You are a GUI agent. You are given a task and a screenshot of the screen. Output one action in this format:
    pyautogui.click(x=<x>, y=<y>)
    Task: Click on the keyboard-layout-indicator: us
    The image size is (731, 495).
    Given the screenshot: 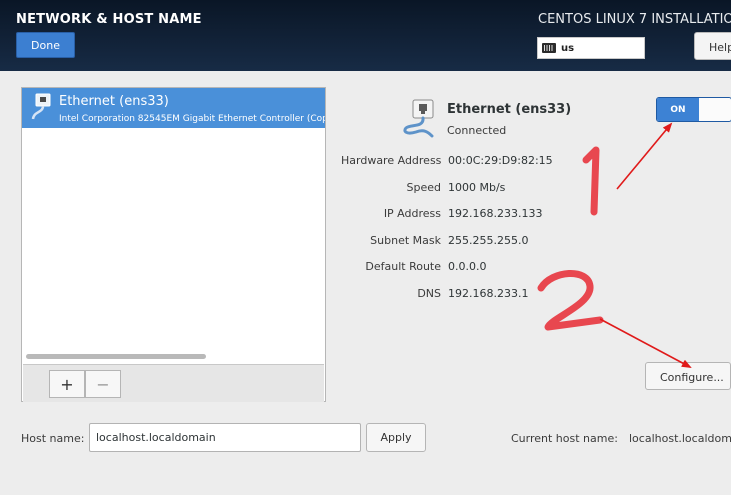 What is the action you would take?
    pyautogui.click(x=591, y=48)
    